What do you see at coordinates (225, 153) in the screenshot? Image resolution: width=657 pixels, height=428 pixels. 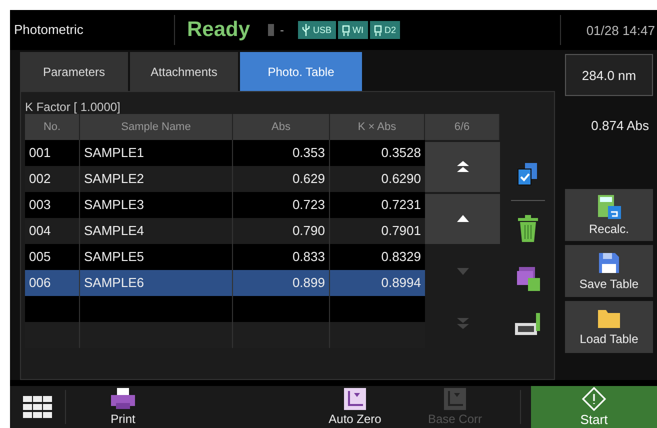 I see `table-row: 001 SAMPLE1 0.353 0.3528` at bounding box center [225, 153].